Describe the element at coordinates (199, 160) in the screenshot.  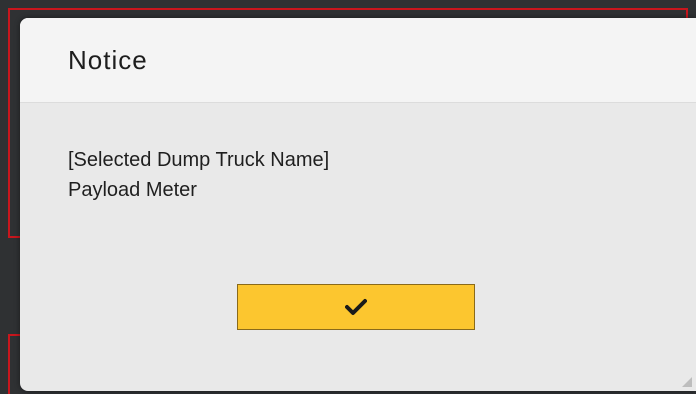
I see `message-line-1: [Selected Dump Truck Name]` at that location.